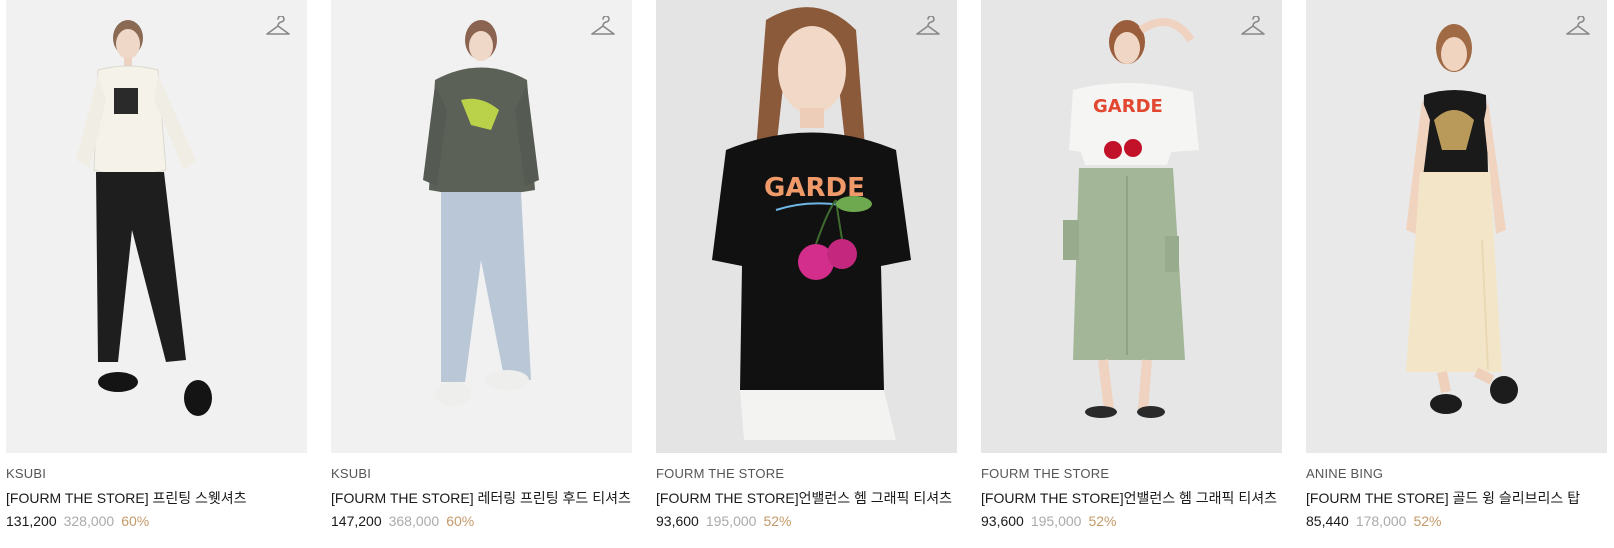  I want to click on sale-price: 147,200, so click(356, 521).